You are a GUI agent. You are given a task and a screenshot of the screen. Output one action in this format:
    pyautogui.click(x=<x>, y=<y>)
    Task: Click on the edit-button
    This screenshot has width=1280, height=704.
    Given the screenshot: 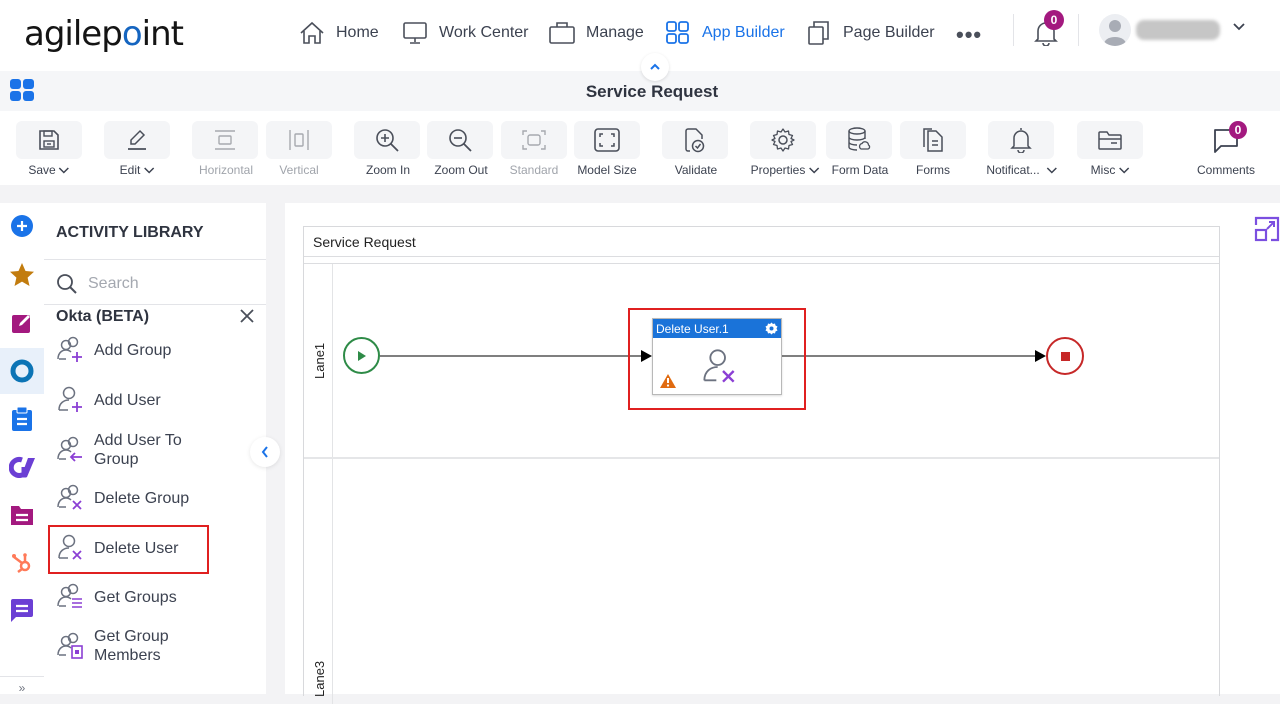 What is the action you would take?
    pyautogui.click(x=137, y=140)
    